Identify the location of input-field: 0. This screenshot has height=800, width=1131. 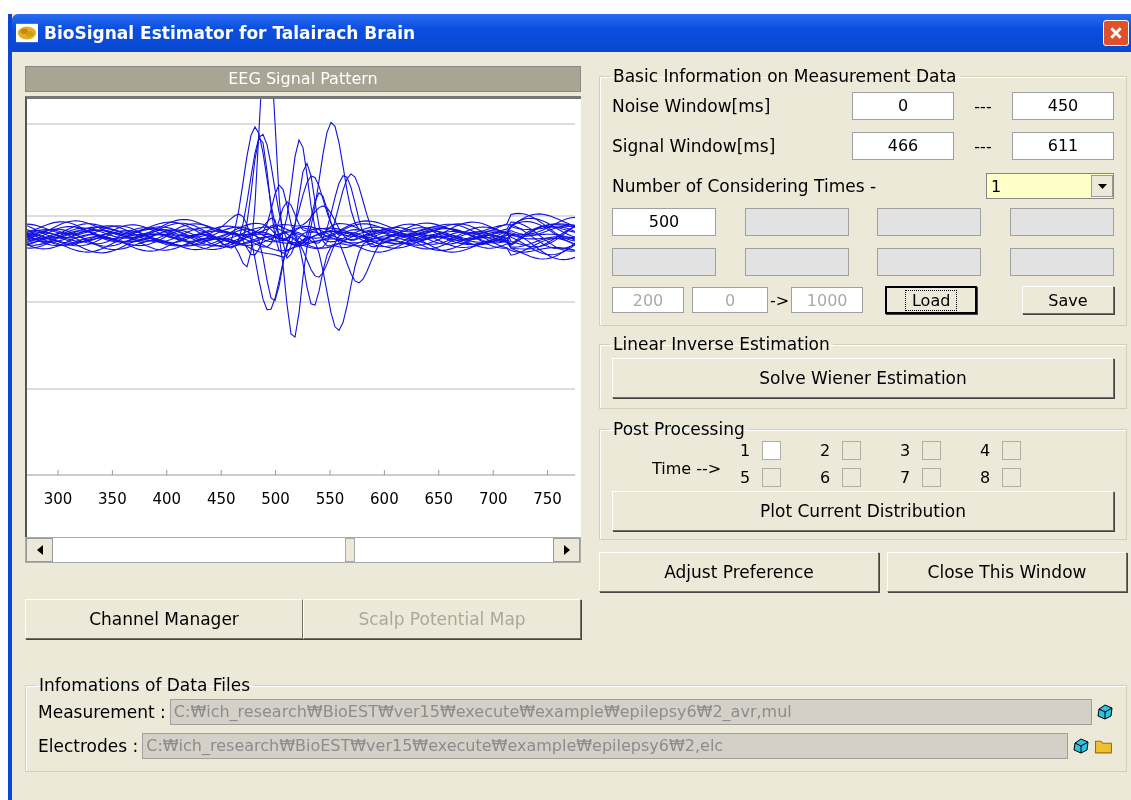
(903, 106).